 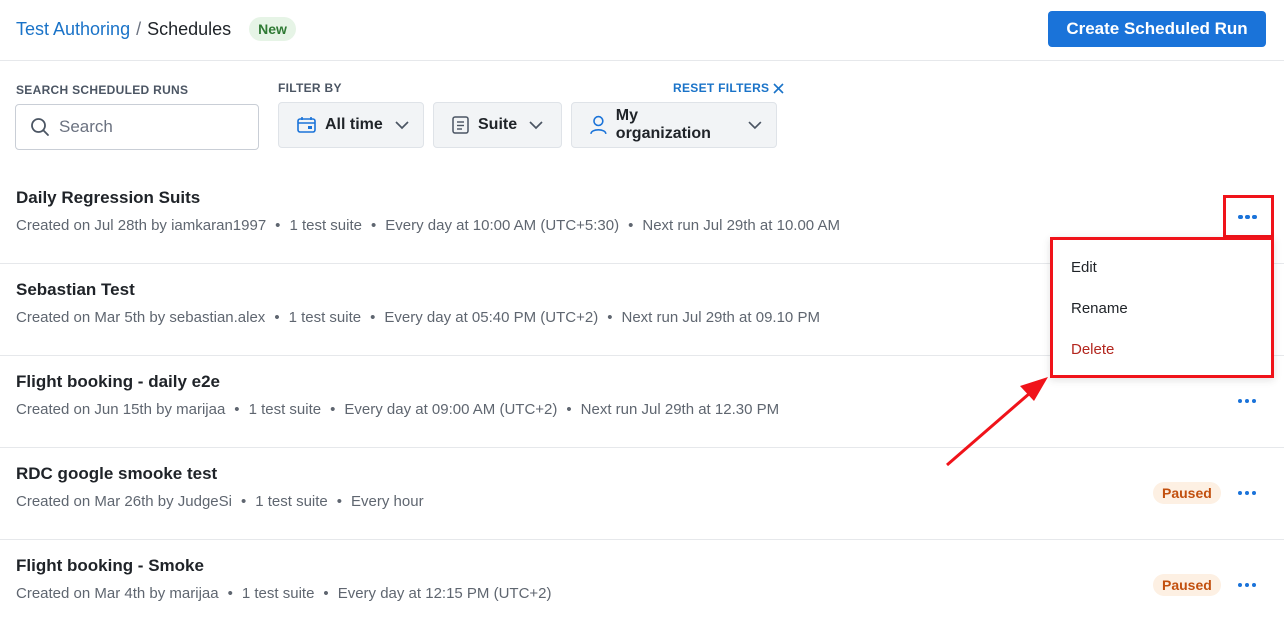 What do you see at coordinates (721, 88) in the screenshot?
I see `reset-filters-label: RESET FILTERS` at bounding box center [721, 88].